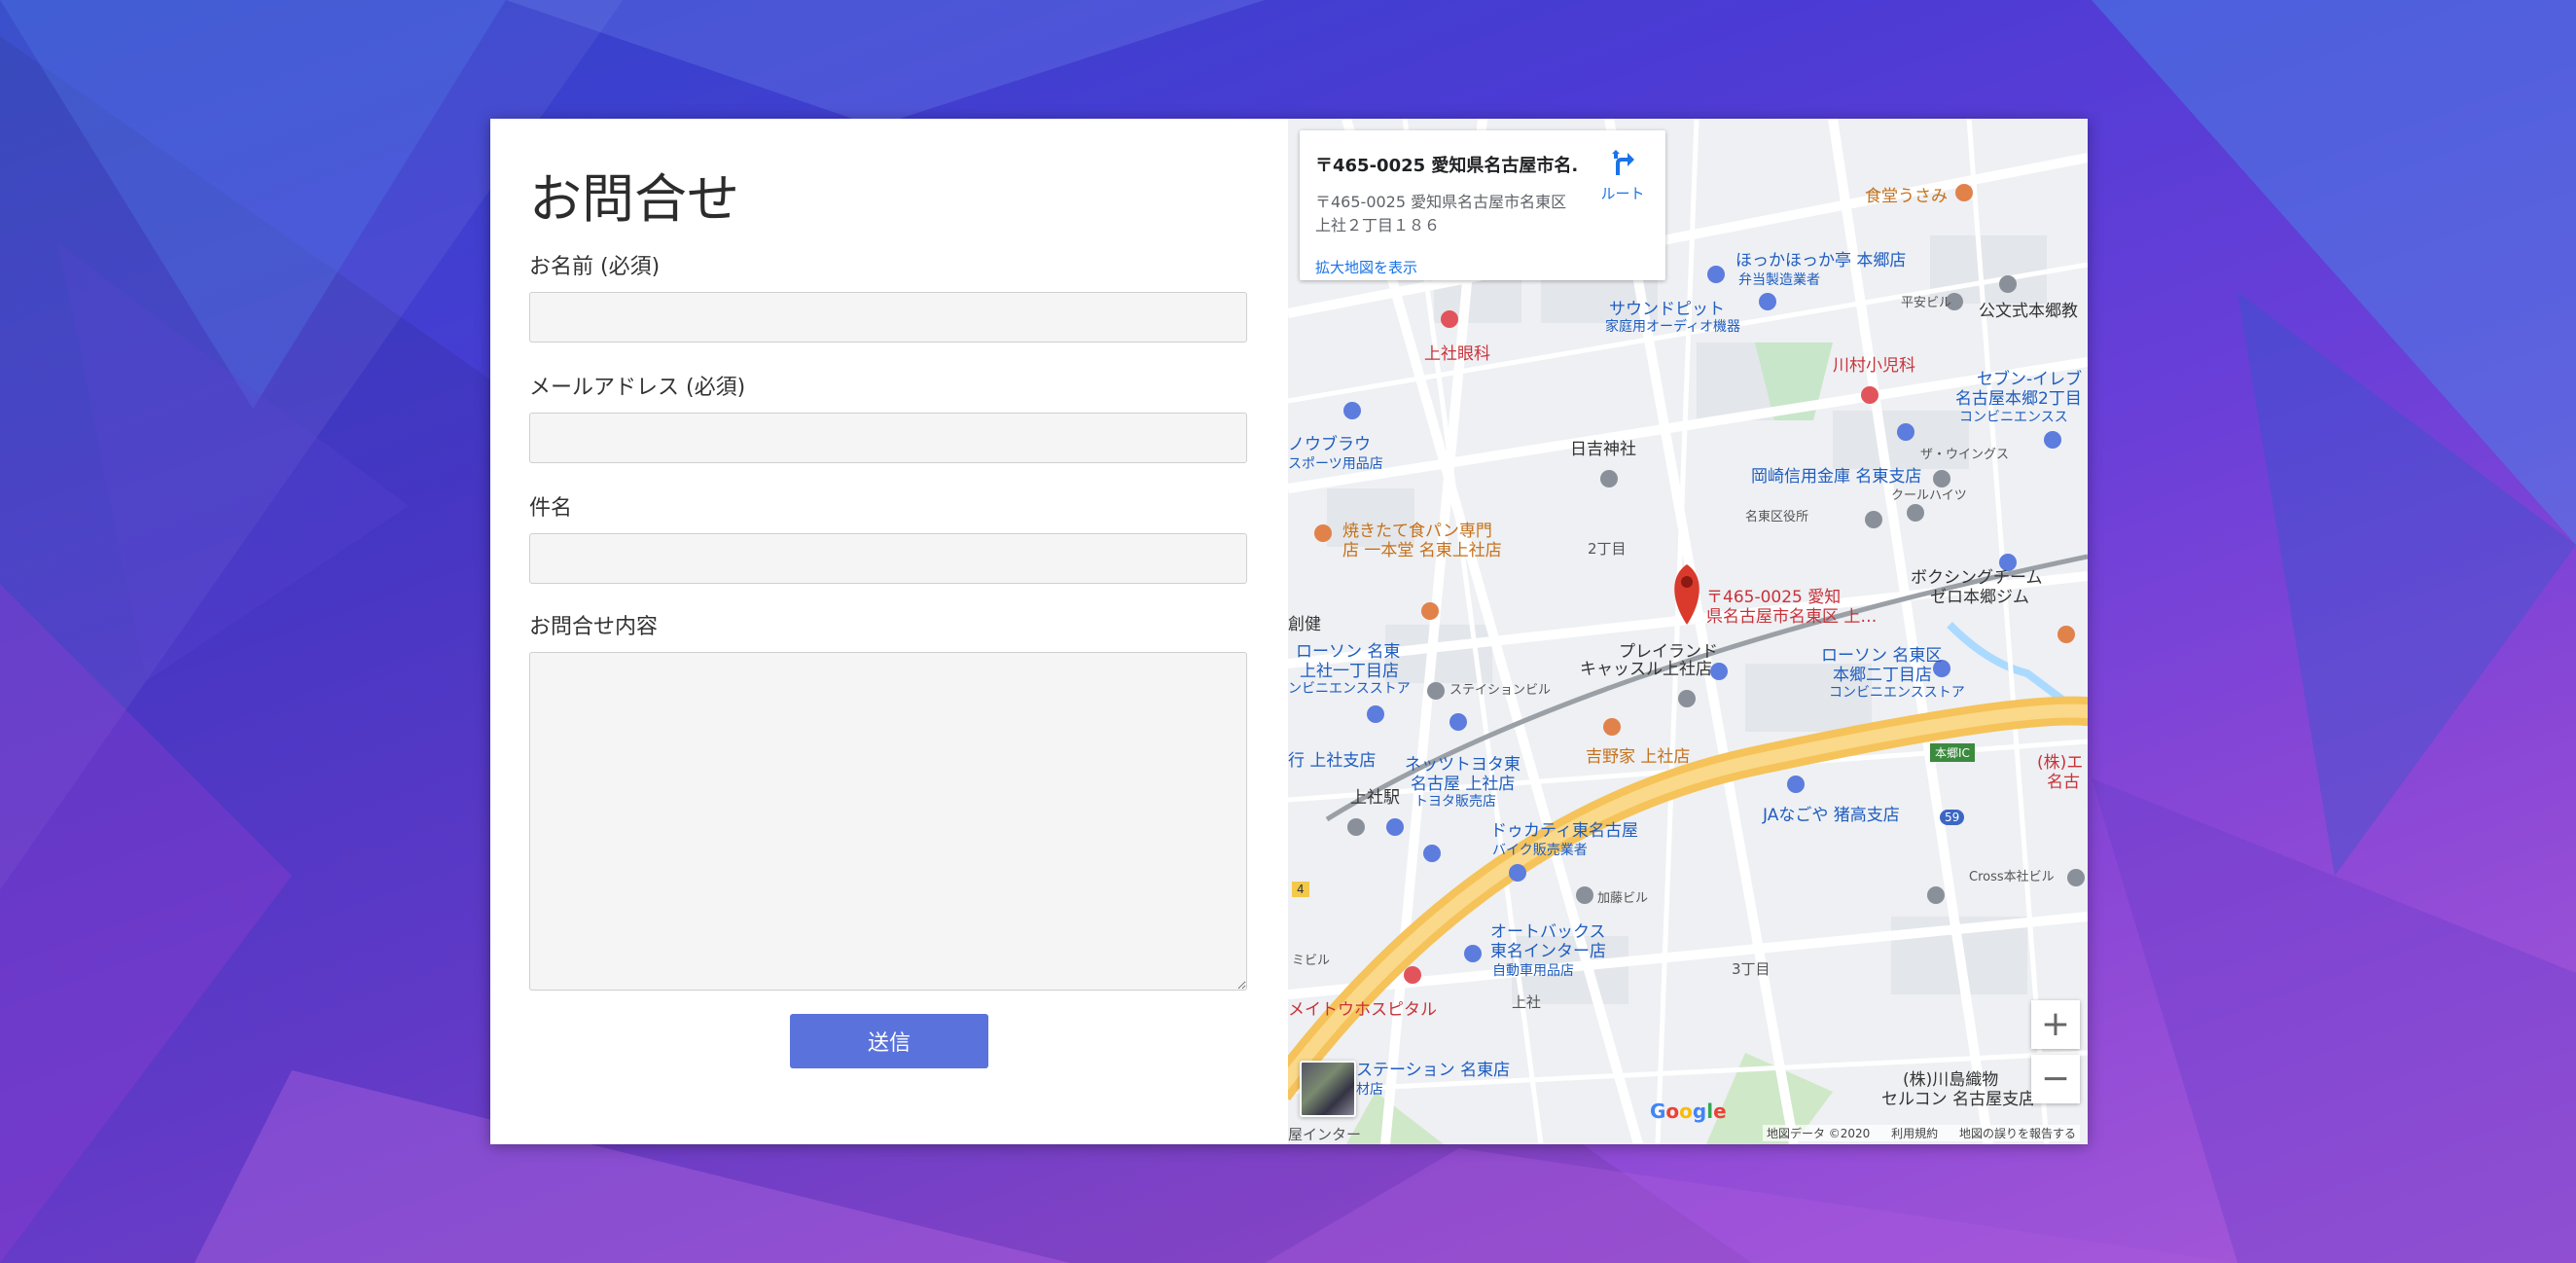 This screenshot has height=1263, width=2576. I want to click on poi-label: ゼロ本郷ジム, so click(1979, 597).